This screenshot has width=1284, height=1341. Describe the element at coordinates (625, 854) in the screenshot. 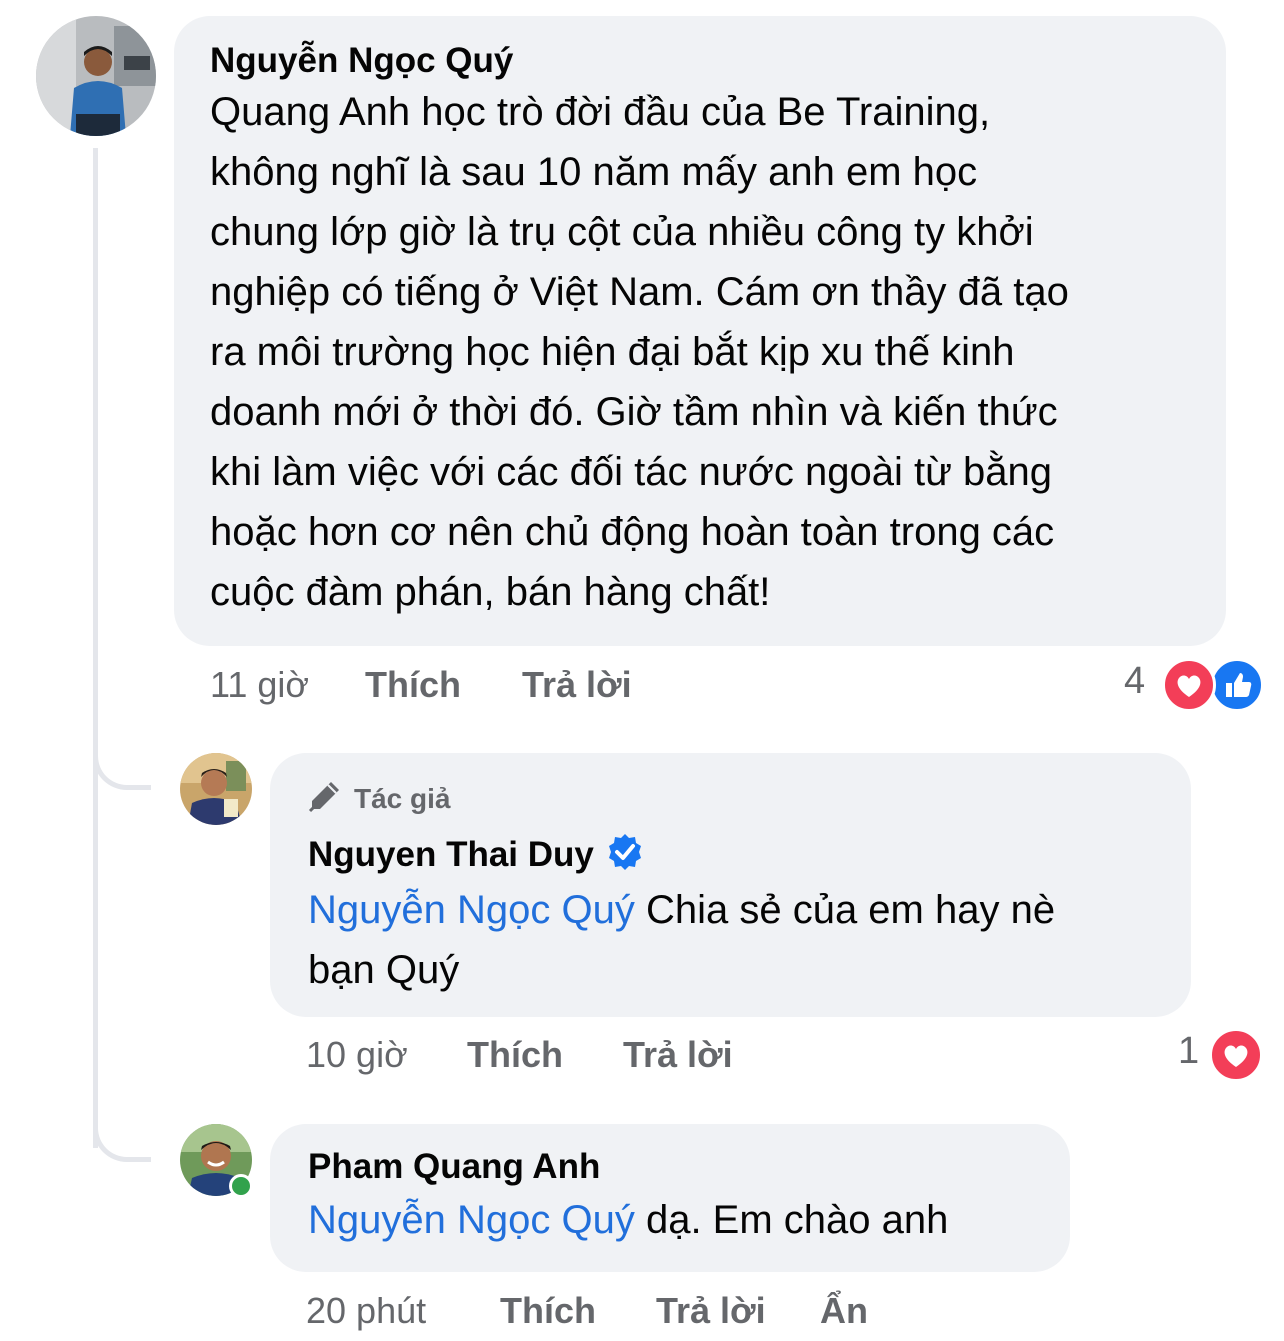

I see `verified-badge-icon` at that location.